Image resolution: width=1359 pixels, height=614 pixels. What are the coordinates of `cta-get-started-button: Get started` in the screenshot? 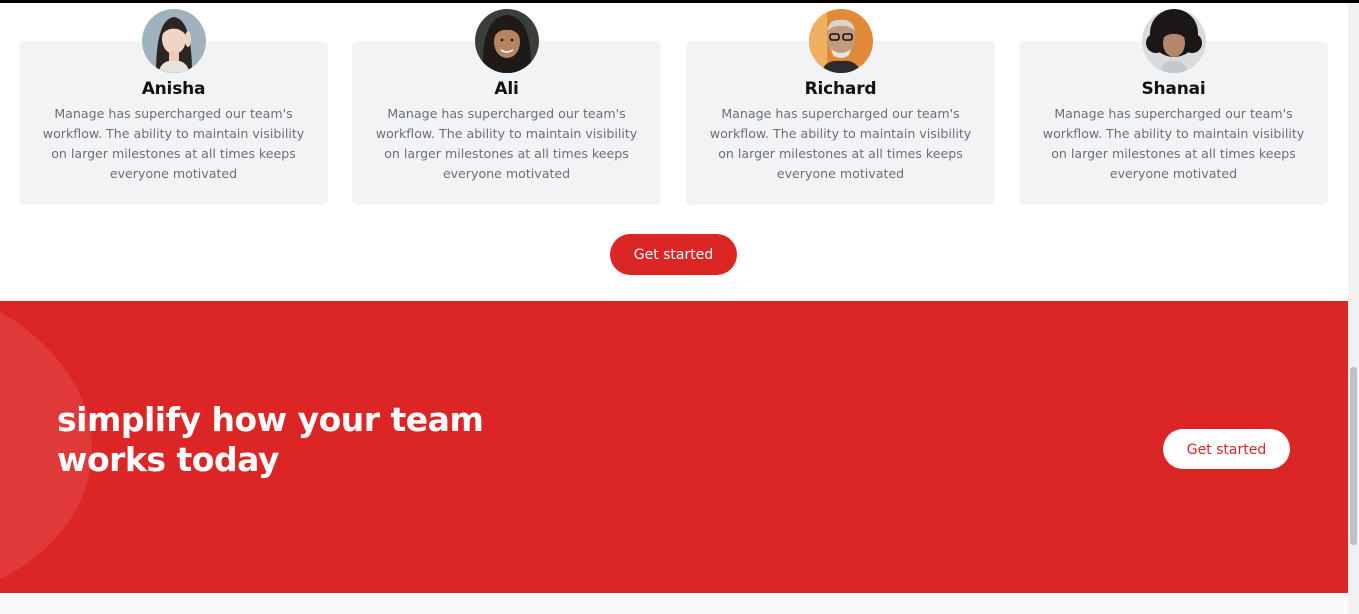 It's located at (1226, 449).